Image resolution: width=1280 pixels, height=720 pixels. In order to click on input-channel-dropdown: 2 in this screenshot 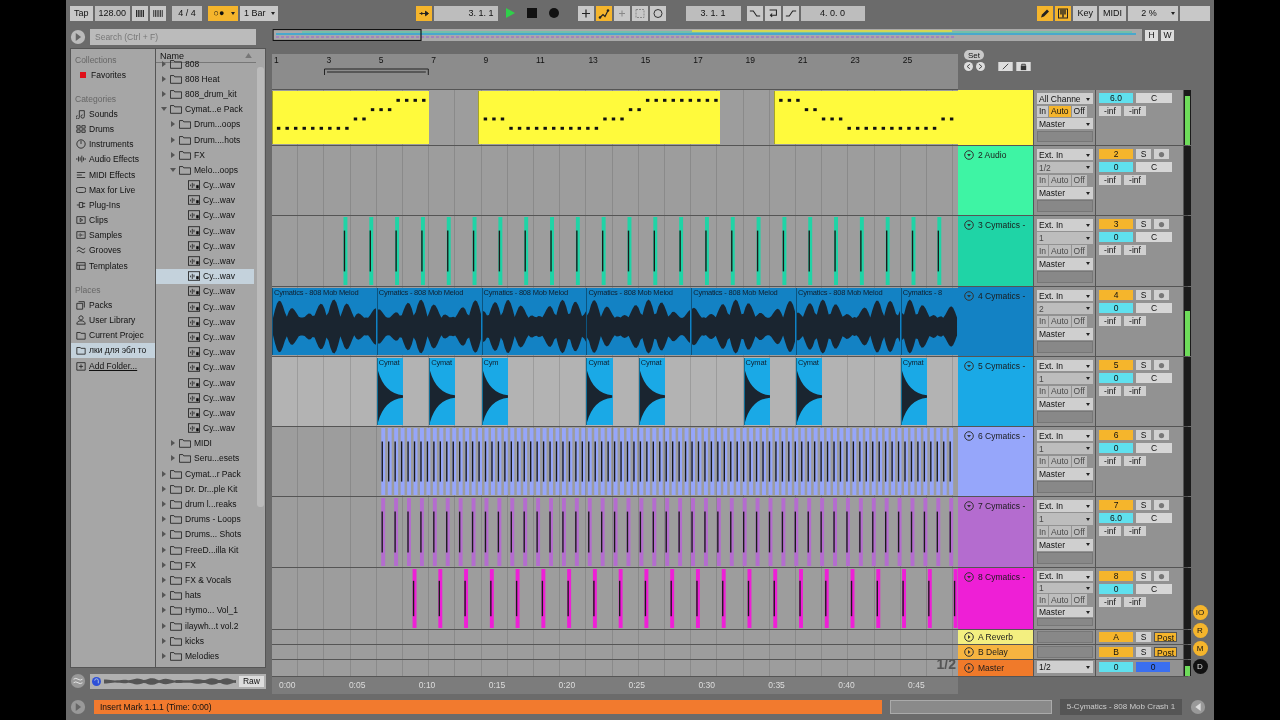, I will do `click(1065, 309)`.